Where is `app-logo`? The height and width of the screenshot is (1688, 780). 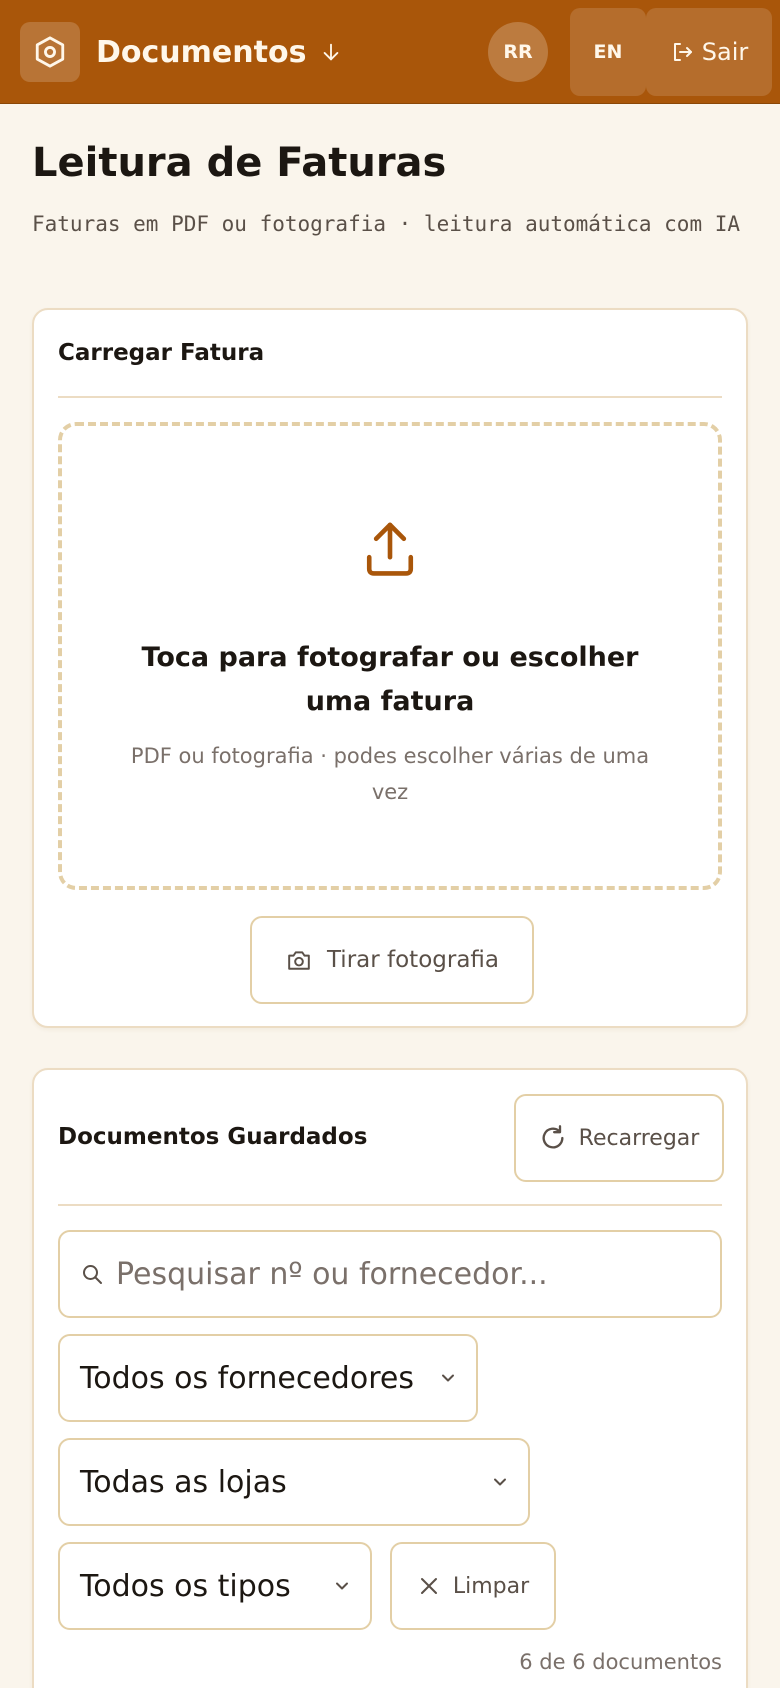 app-logo is located at coordinates (50, 52).